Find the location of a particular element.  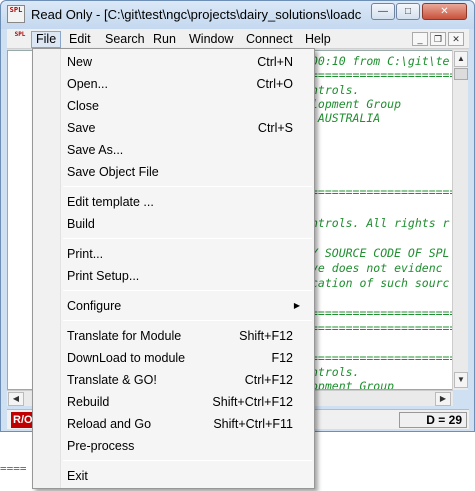

menu-item-shortcut: Ctrl+S is located at coordinates (275, 128).